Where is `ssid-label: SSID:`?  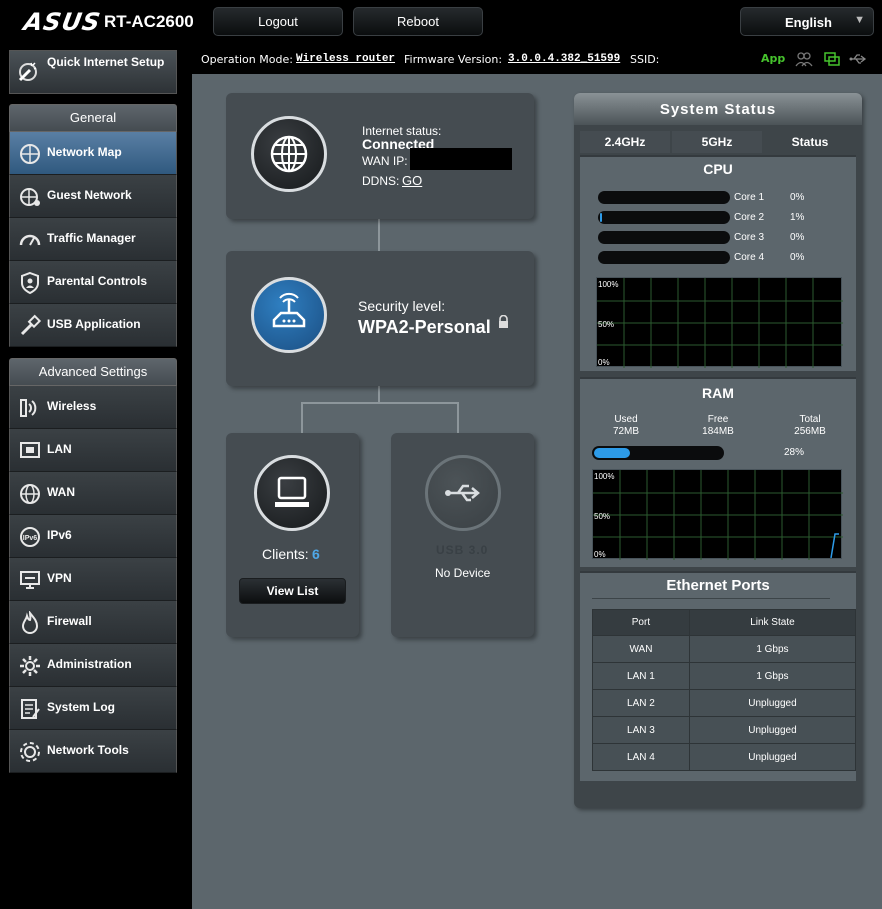 ssid-label: SSID: is located at coordinates (645, 59).